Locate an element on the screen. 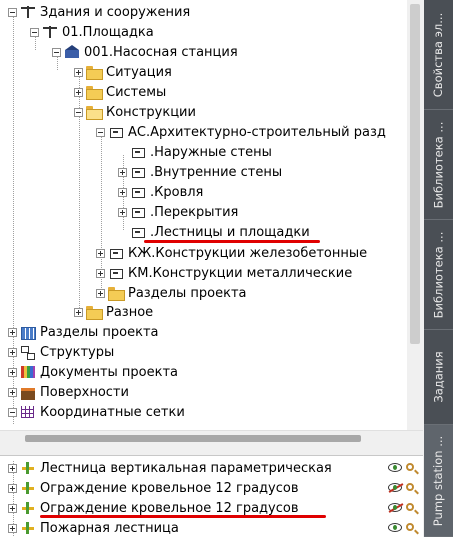 The height and width of the screenshot is (537, 453). tree-item-slabs: .Перекрытия is located at coordinates (178, 212).